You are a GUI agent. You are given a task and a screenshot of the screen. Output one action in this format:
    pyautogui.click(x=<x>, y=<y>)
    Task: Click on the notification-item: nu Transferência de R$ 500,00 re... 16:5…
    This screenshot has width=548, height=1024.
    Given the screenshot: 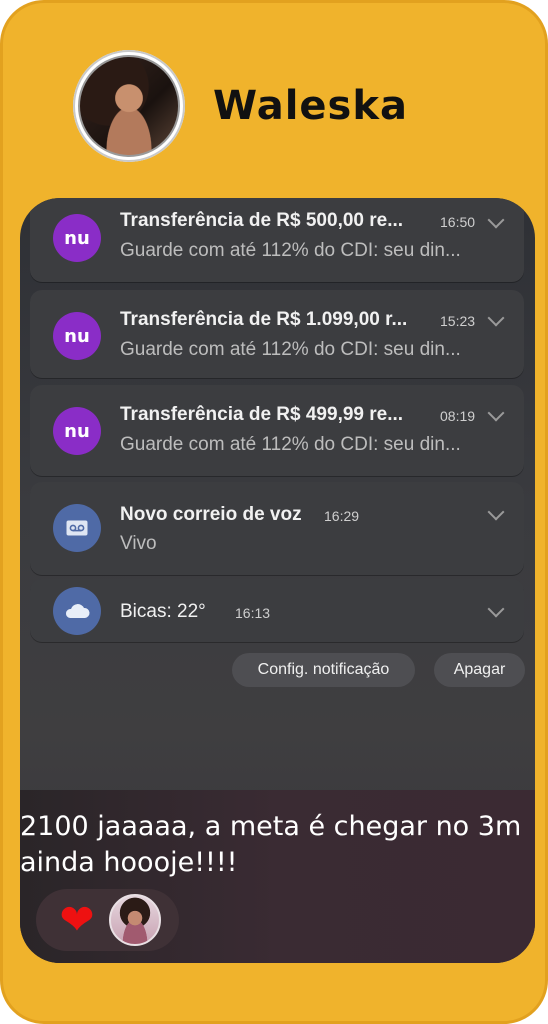 What is the action you would take?
    pyautogui.click(x=277, y=240)
    